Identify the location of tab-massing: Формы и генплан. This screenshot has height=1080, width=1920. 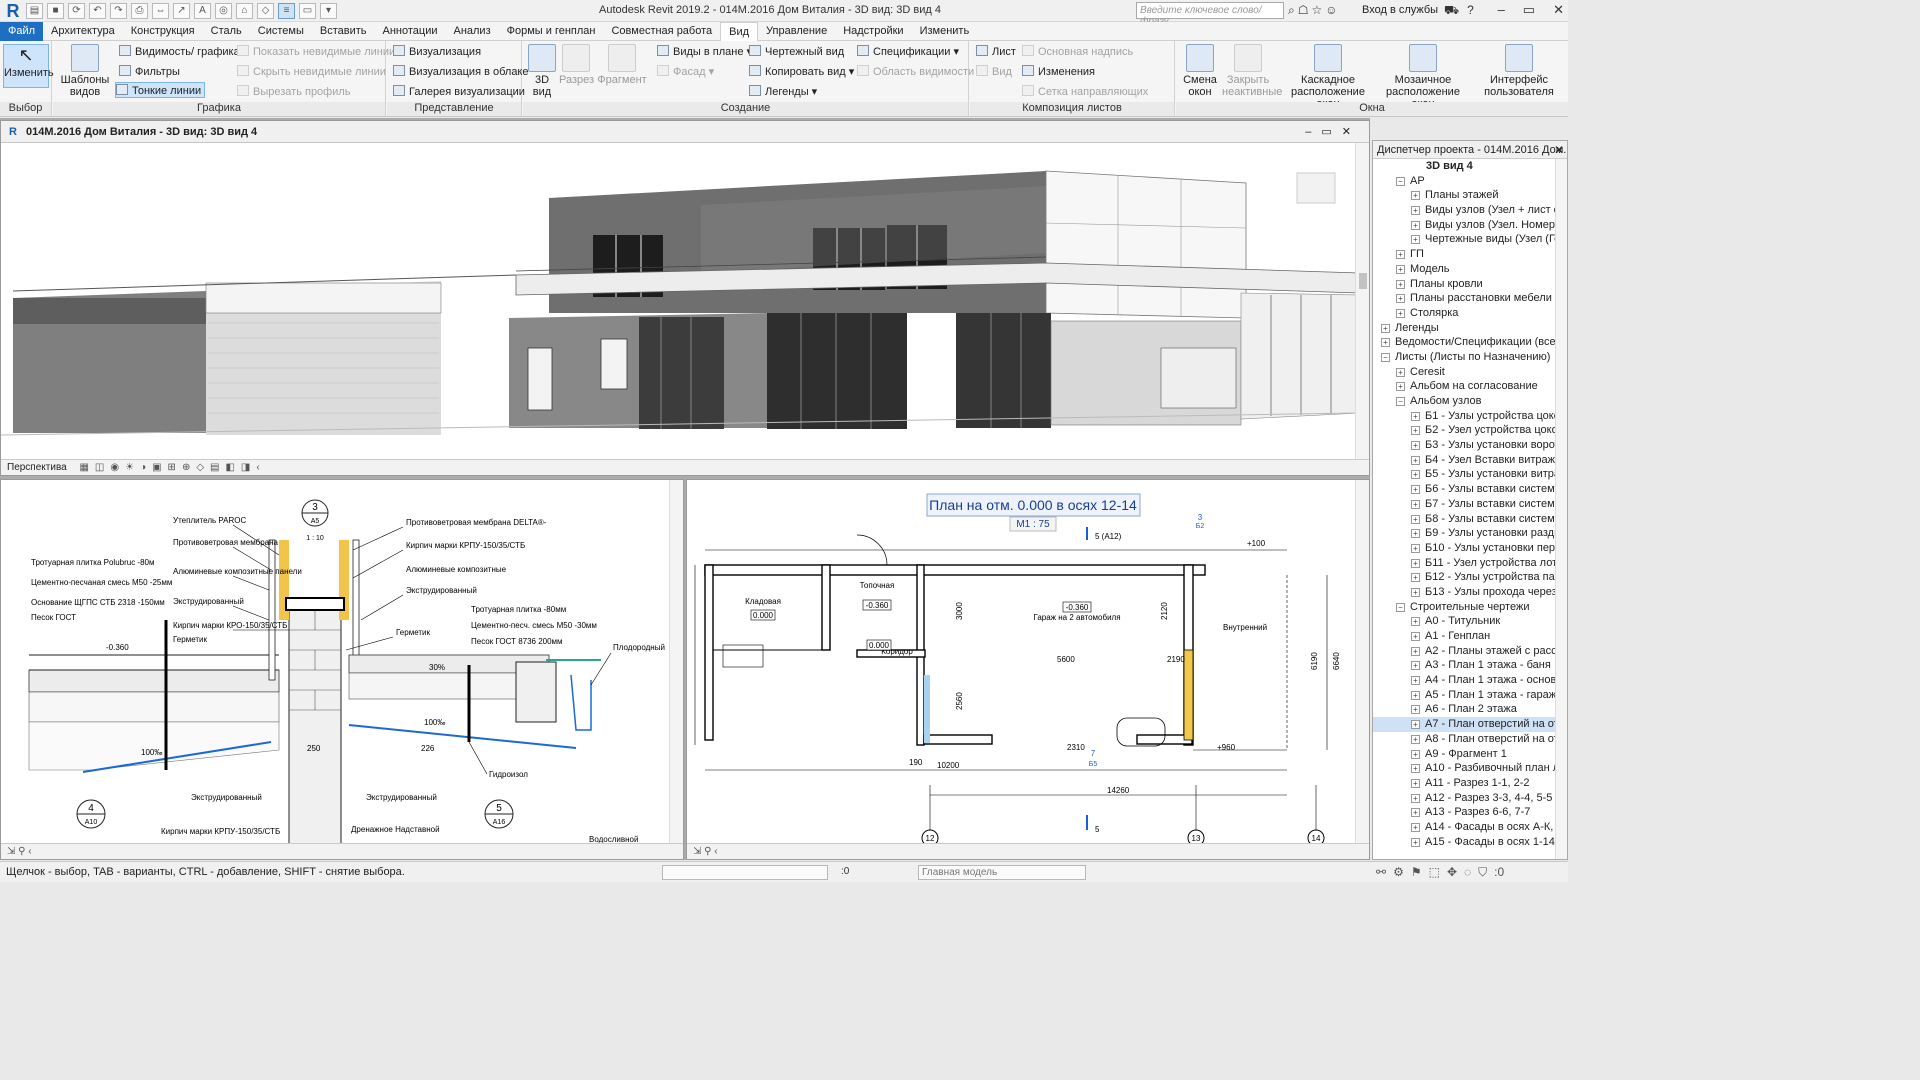
(551, 31).